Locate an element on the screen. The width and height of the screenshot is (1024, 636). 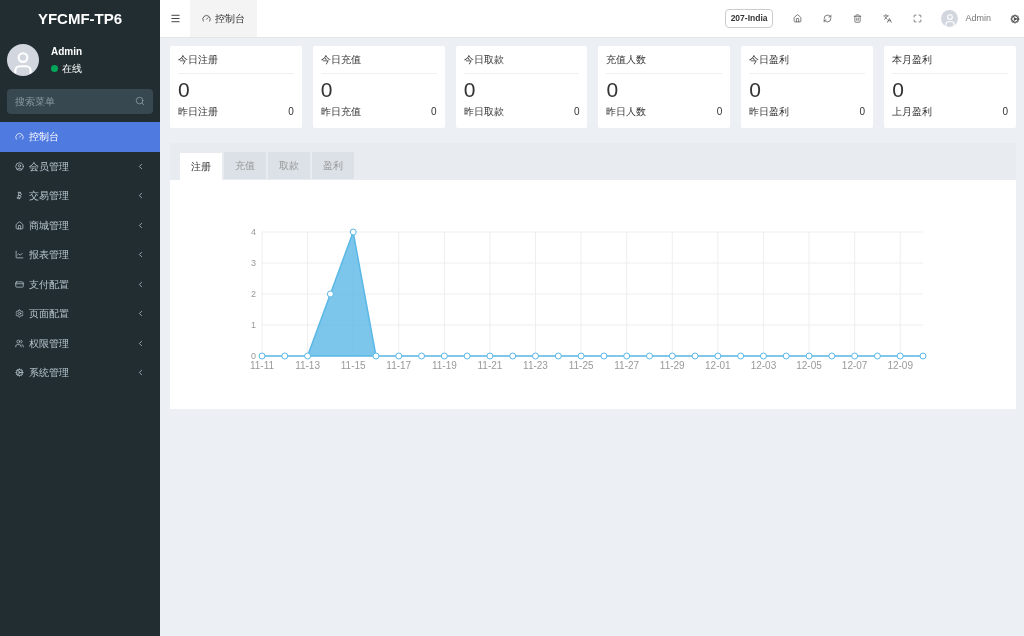
x-tick-label: 11-23 is located at coordinates (535, 365).